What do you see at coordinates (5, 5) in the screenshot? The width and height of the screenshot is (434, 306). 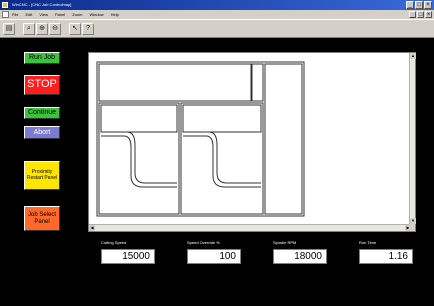 I see `app-icon` at bounding box center [5, 5].